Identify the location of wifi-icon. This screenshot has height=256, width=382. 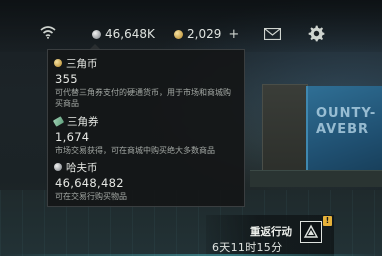
(48, 32).